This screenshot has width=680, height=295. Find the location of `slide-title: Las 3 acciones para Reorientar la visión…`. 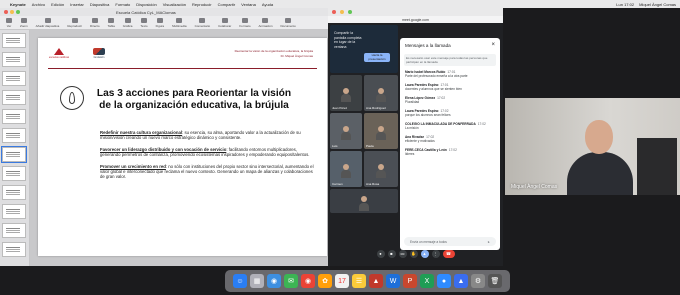

slide-title: Las 3 acciones para Reorientar la visión… is located at coordinates (194, 99).